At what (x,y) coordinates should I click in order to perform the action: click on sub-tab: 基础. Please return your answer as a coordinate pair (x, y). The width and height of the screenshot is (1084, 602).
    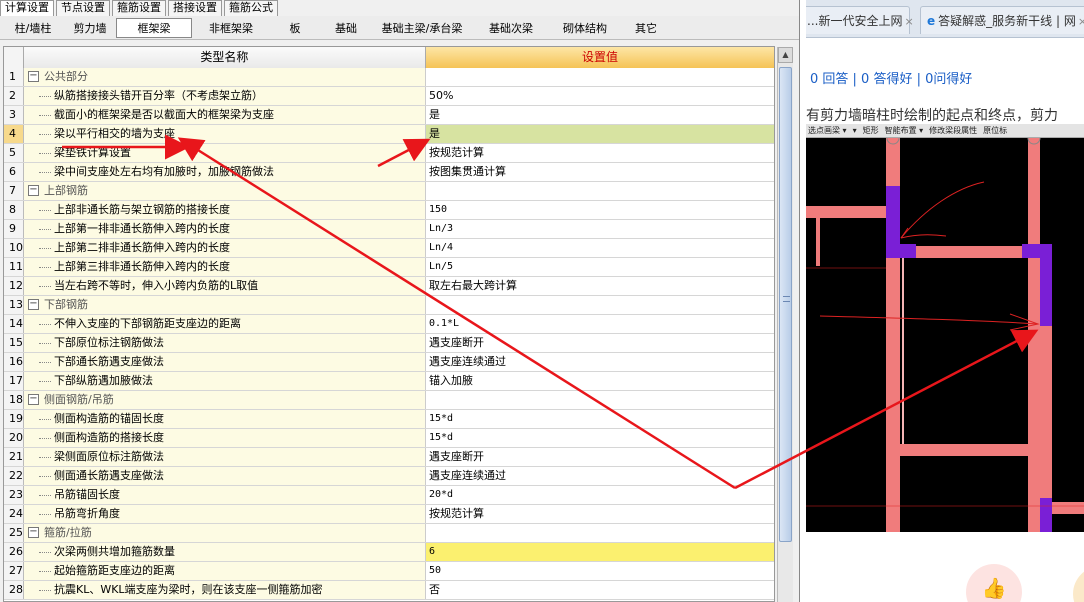
    Looking at the image, I should click on (346, 28).